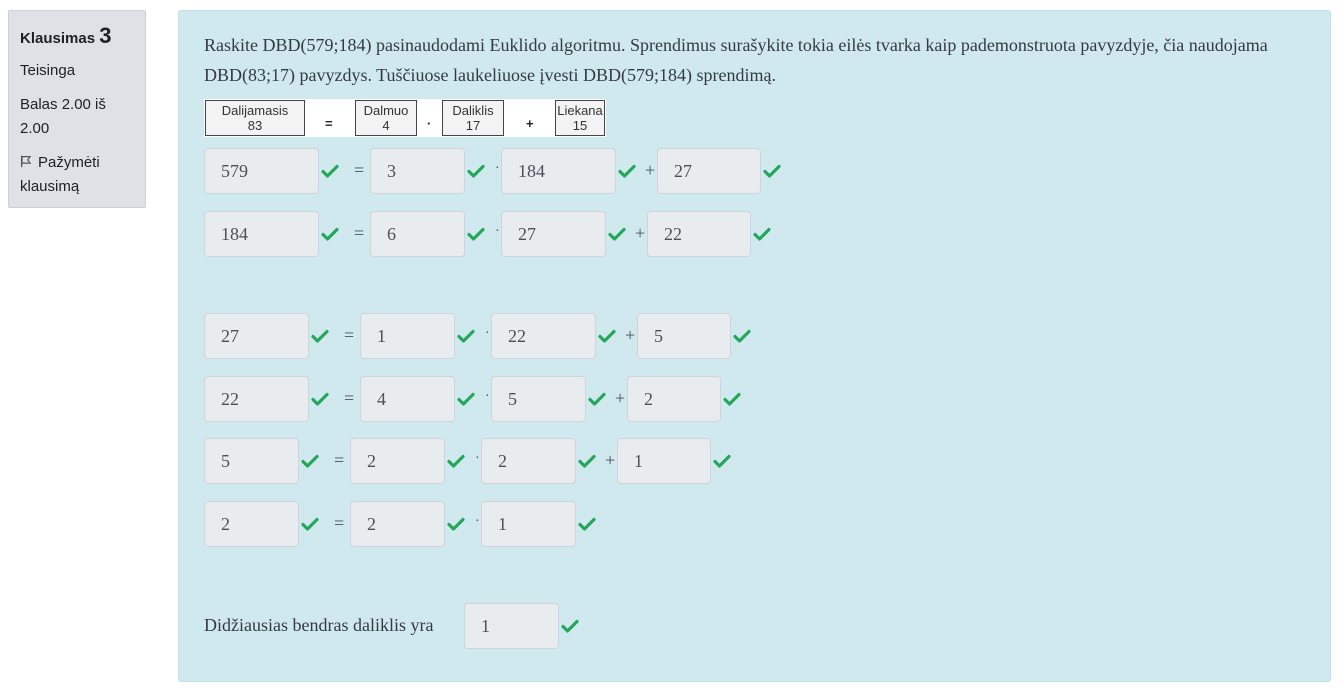 This screenshot has width=1340, height=692. What do you see at coordinates (709, 171) in the screenshot?
I see `remainder-input: 27` at bounding box center [709, 171].